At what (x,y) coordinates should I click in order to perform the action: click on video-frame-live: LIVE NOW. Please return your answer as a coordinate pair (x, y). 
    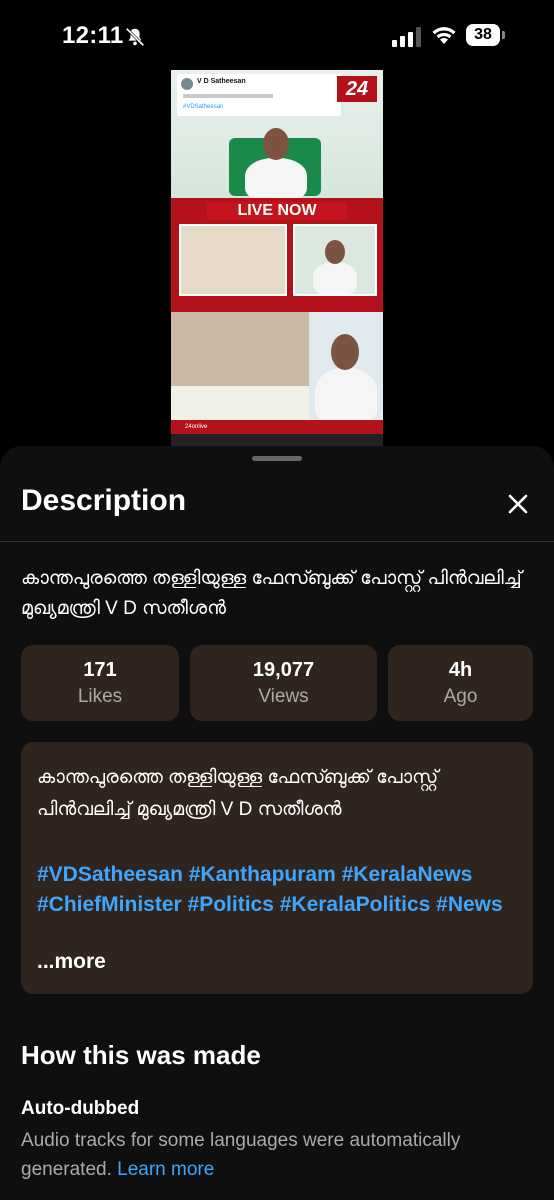
    Looking at the image, I should click on (277, 255).